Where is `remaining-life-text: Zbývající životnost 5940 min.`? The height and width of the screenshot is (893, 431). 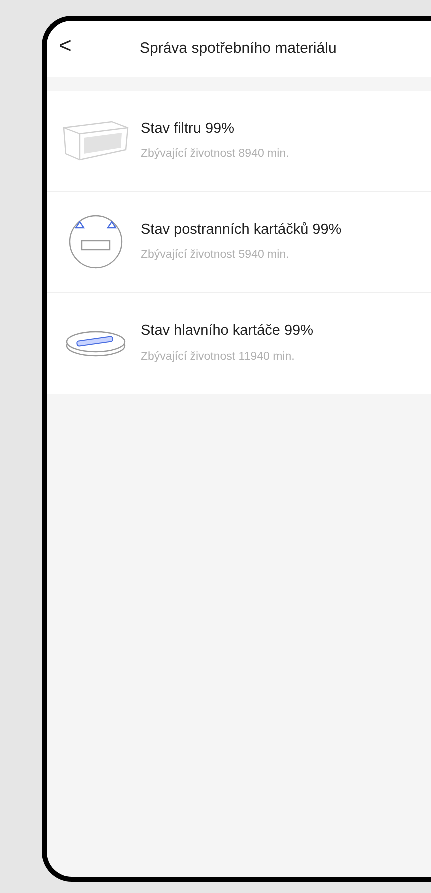 remaining-life-text: Zbývající životnost 5940 min. is located at coordinates (215, 256).